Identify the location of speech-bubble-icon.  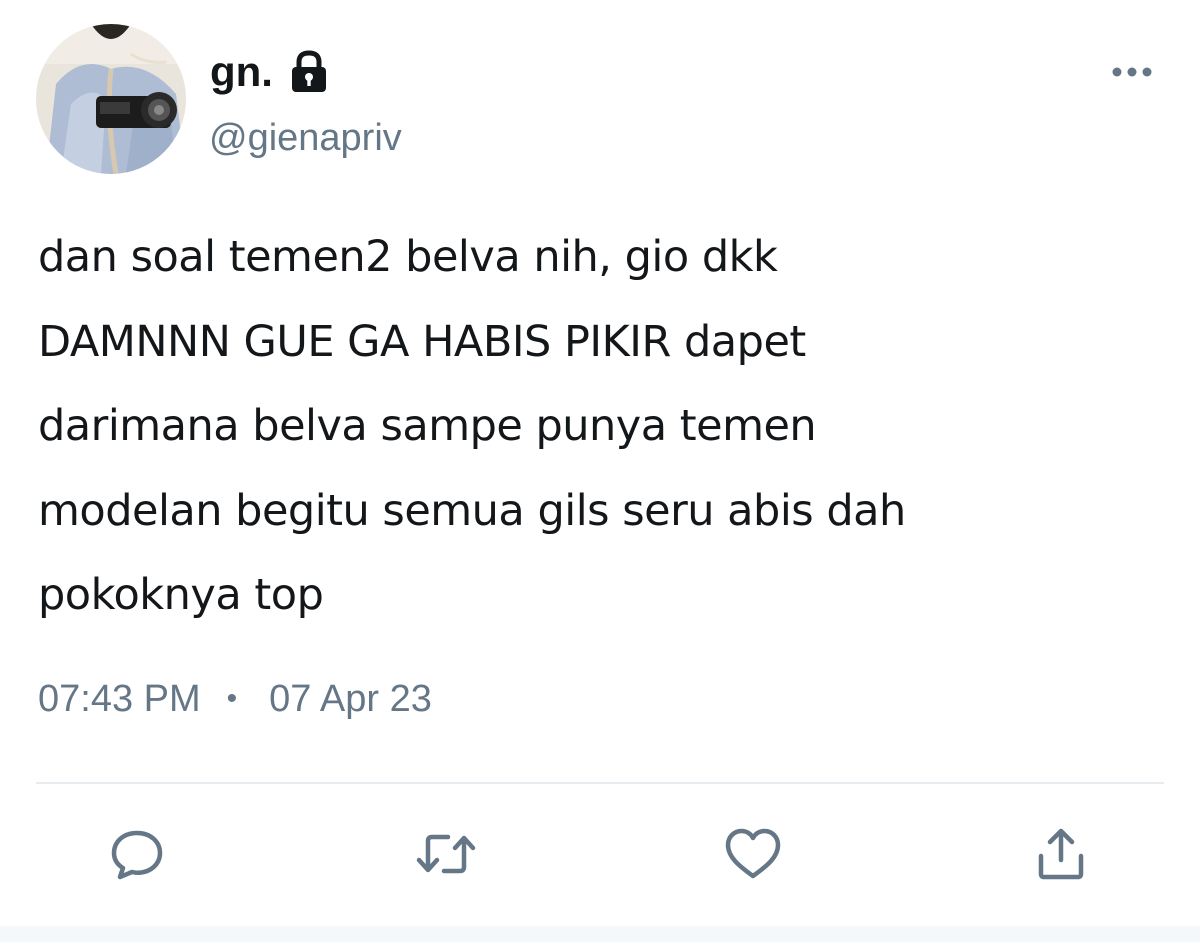
(137, 855).